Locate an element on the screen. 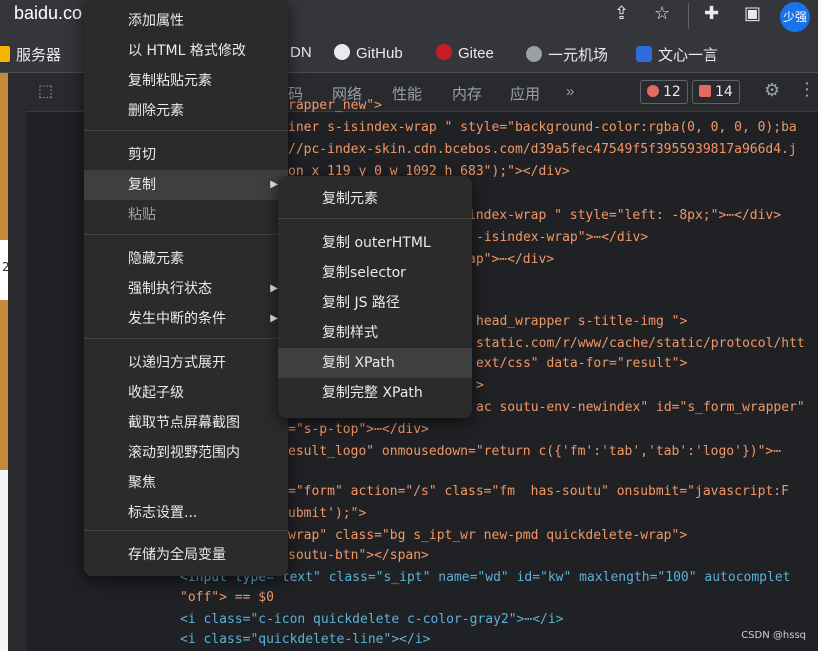  gear-icon: ⚙ is located at coordinates (772, 90).